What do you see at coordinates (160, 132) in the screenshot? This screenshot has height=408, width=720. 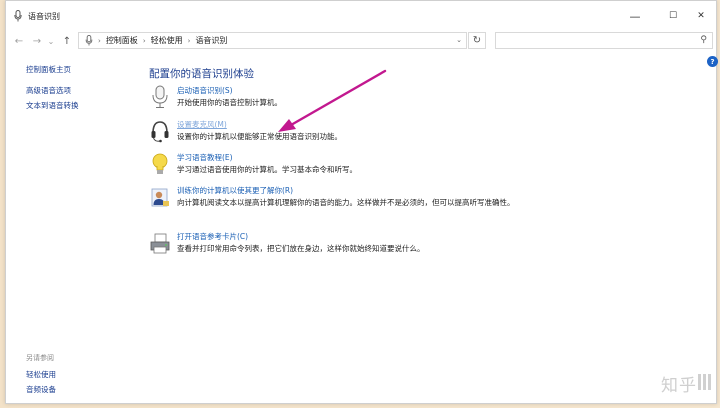 I see `headset-icon` at bounding box center [160, 132].